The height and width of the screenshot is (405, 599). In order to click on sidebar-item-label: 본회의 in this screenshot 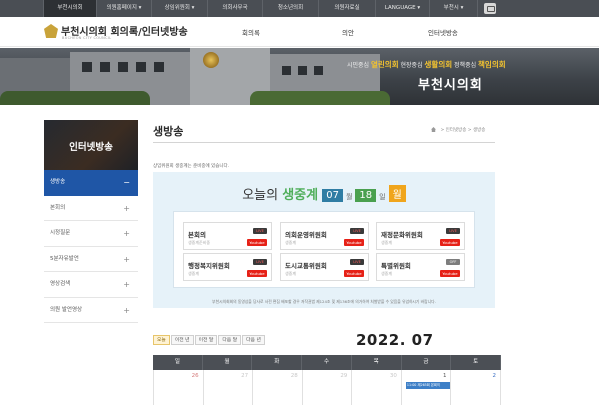, I will do `click(58, 207)`.